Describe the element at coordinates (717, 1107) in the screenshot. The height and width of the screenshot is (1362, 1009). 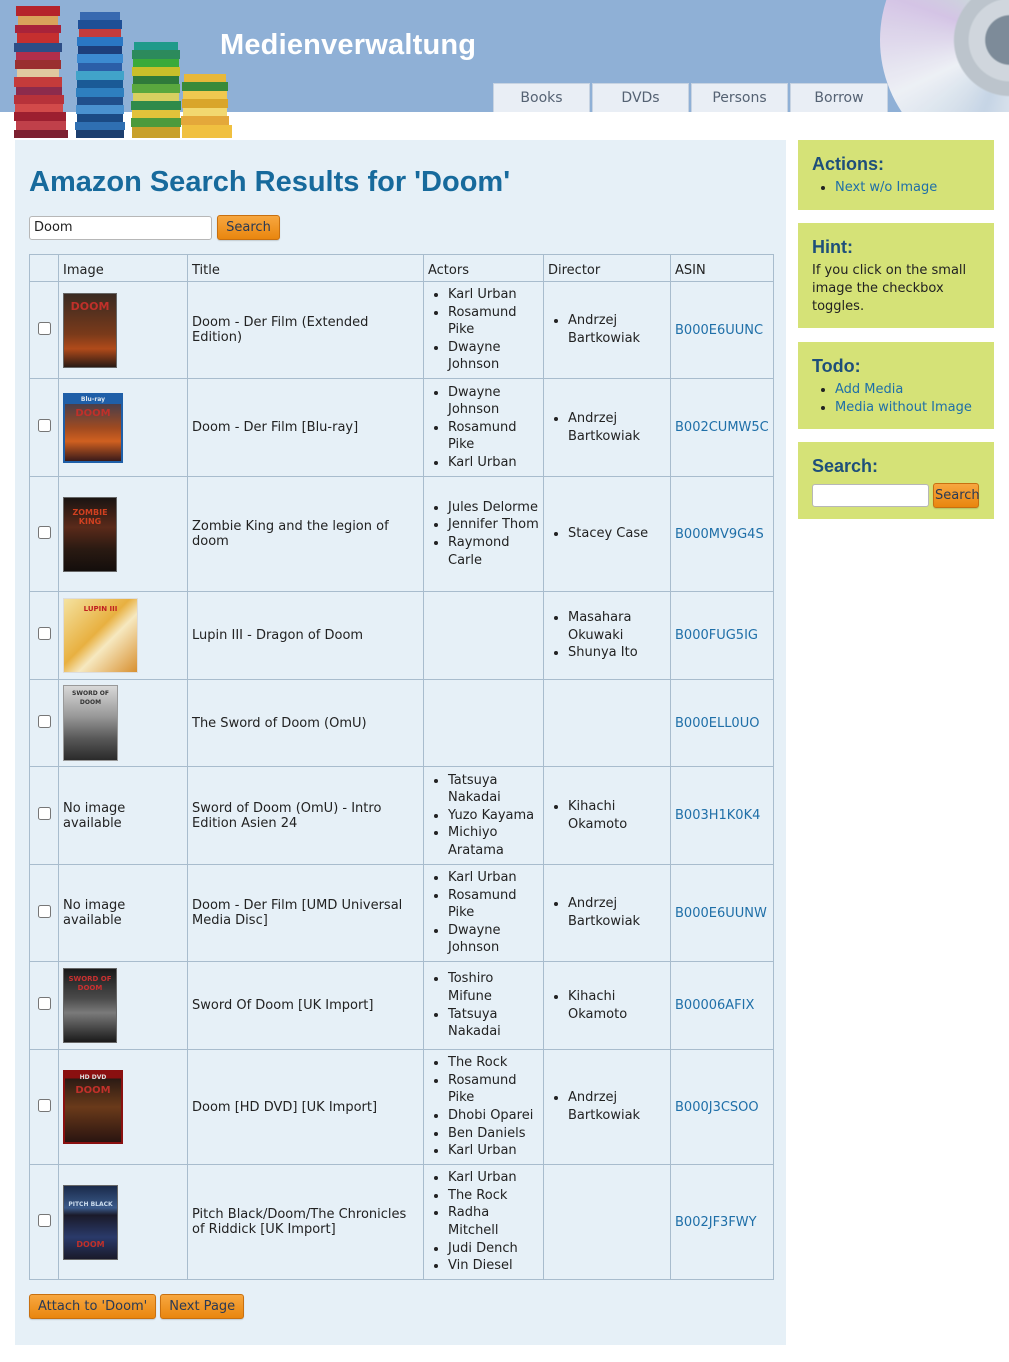
I see `asin-link: B000J3CSOO` at that location.